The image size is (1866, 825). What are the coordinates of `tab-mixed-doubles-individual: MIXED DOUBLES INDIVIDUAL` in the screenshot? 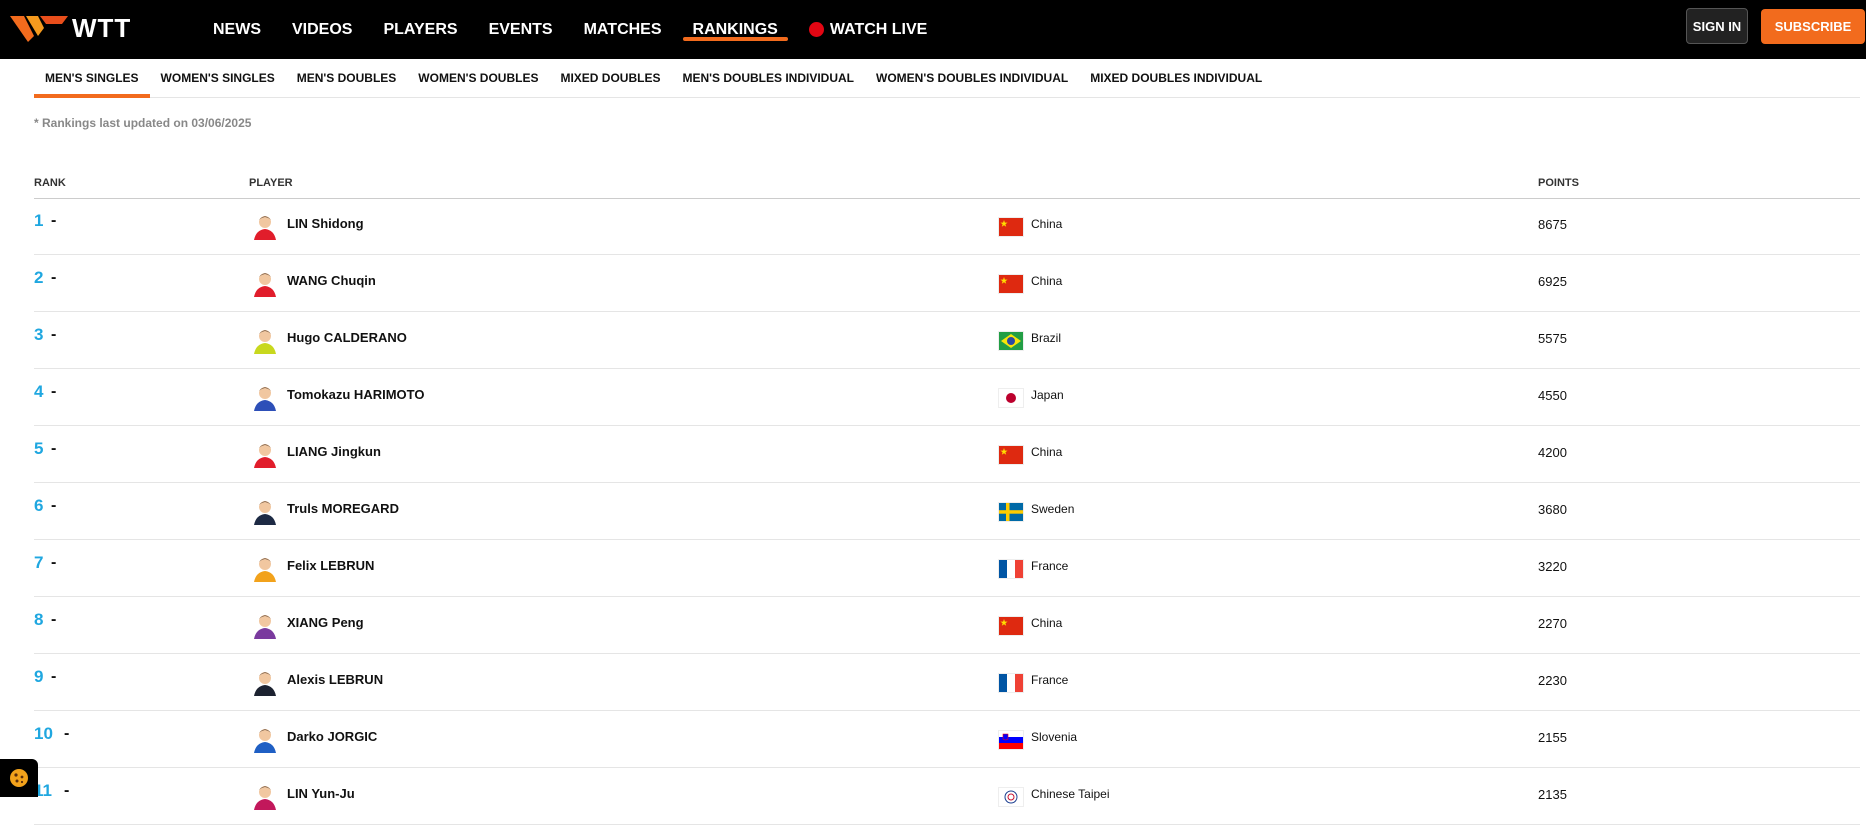 It's located at (1176, 78).